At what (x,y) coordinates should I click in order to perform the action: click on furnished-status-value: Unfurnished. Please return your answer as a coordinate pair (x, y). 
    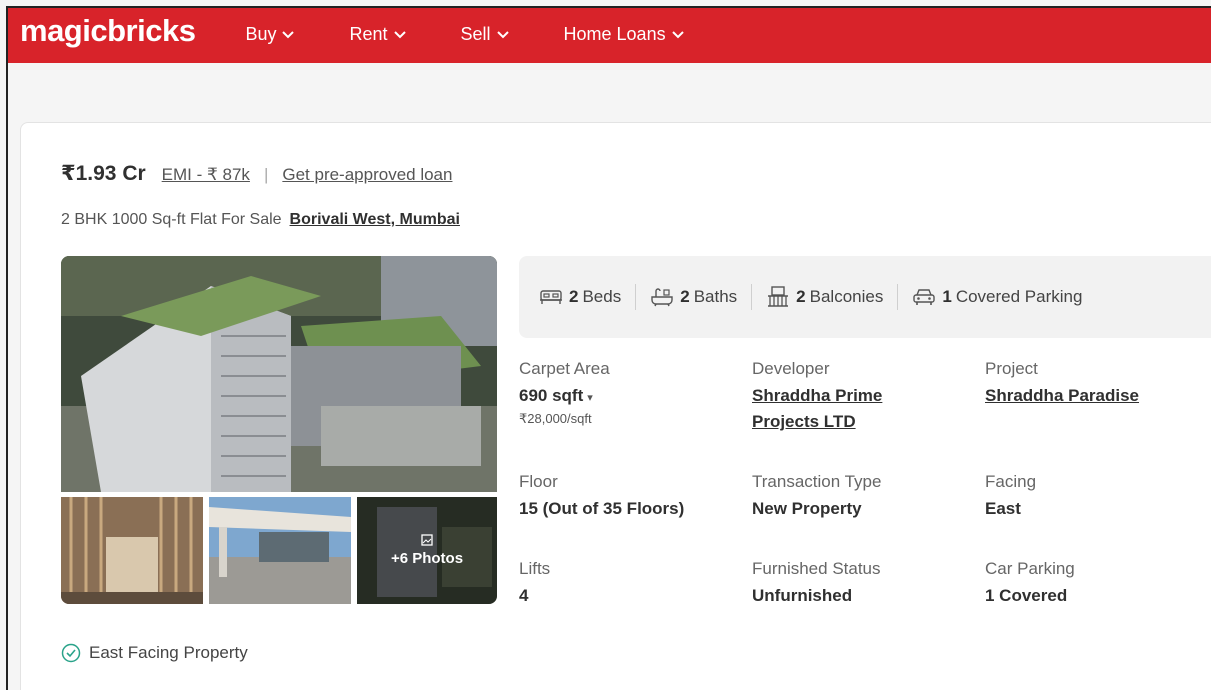
    Looking at the image, I should click on (802, 595).